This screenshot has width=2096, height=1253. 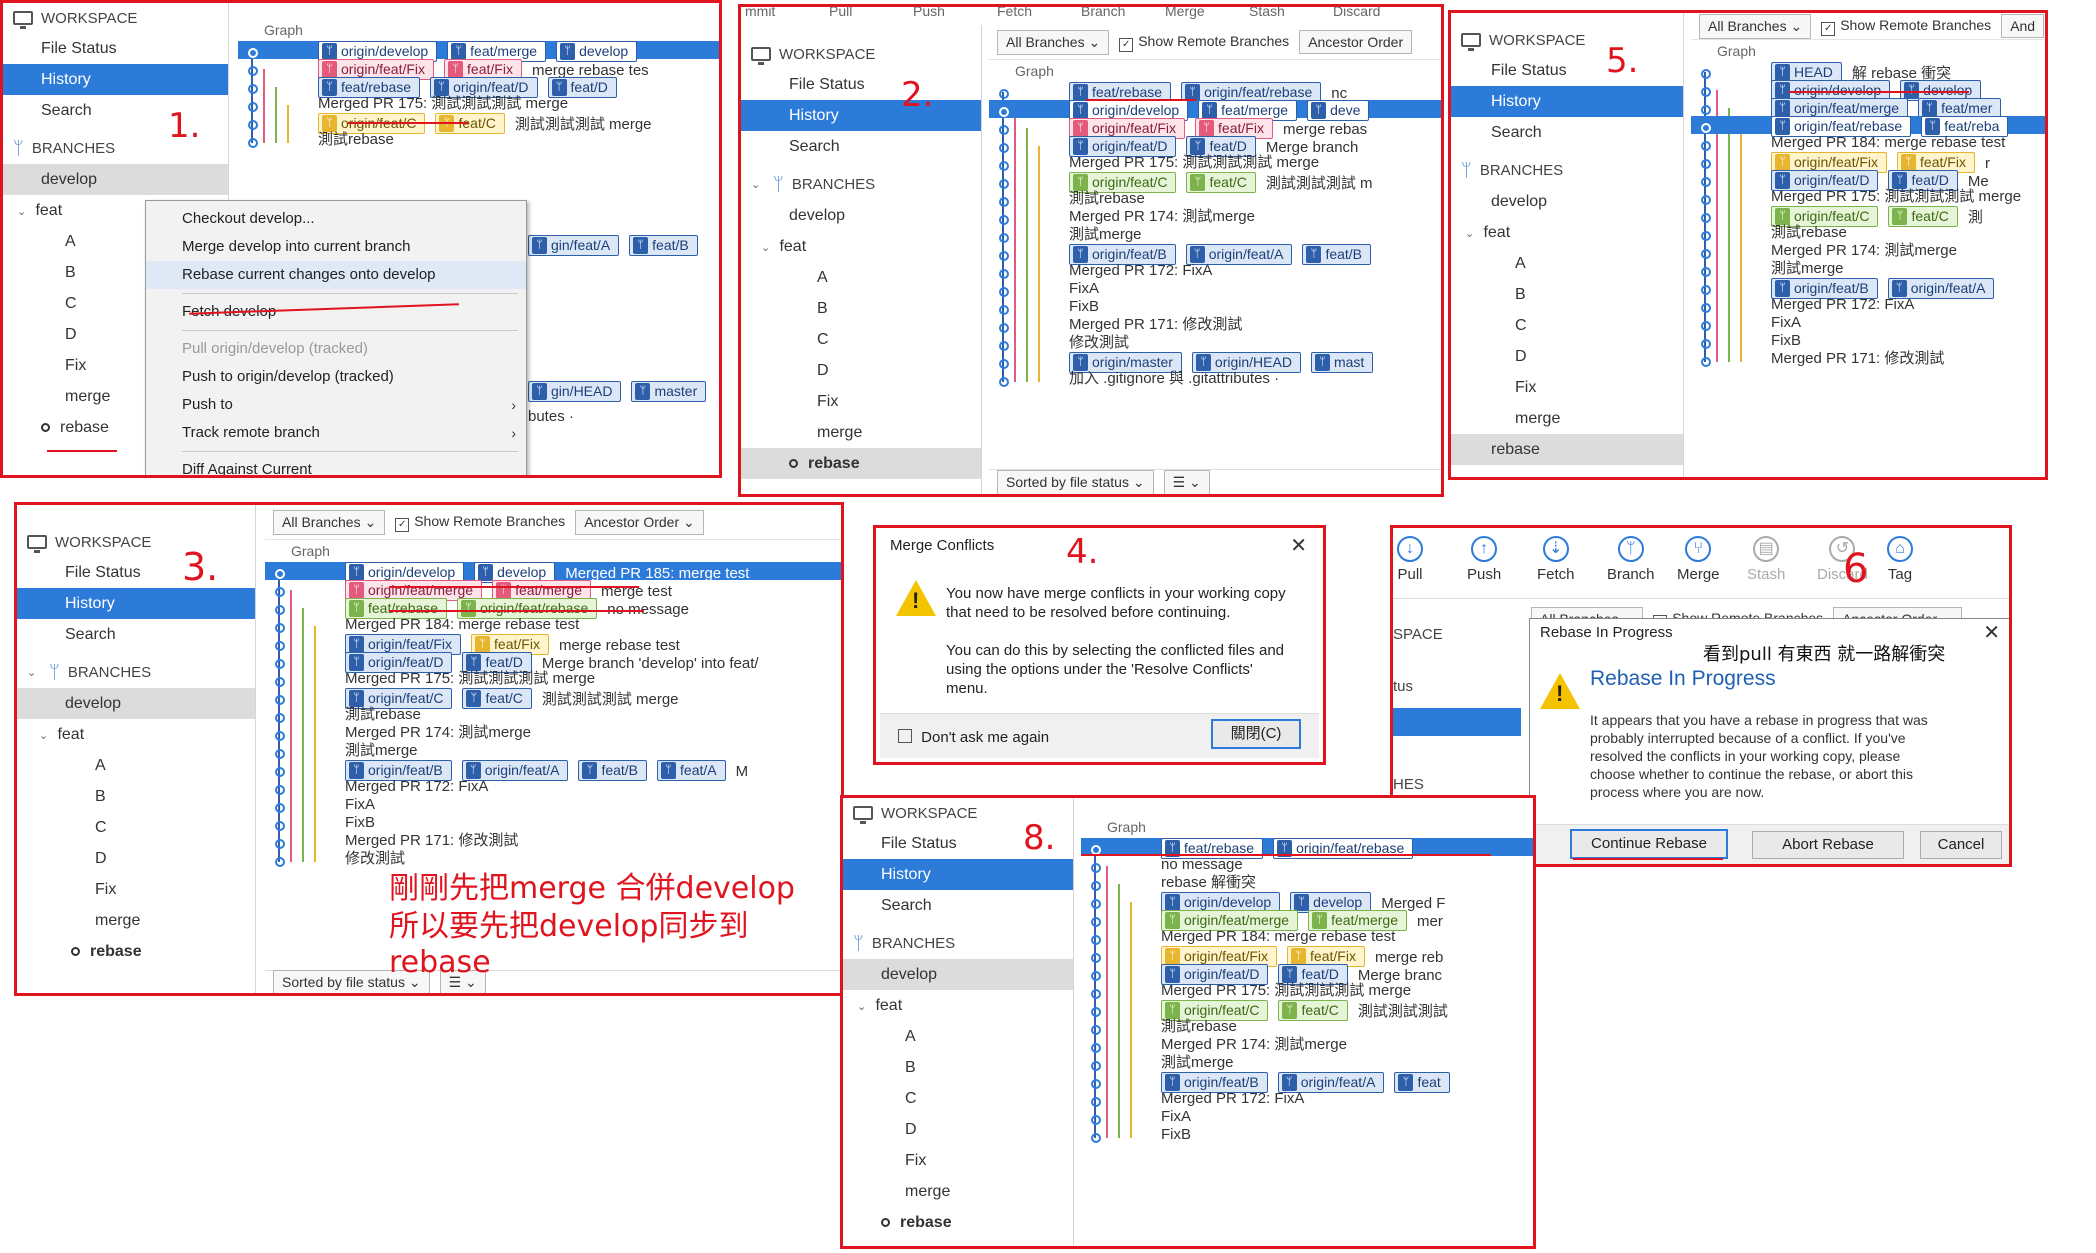 I want to click on commit-row: 加入 .gitignore 與 .gitattributes ·, so click(x=1215, y=379).